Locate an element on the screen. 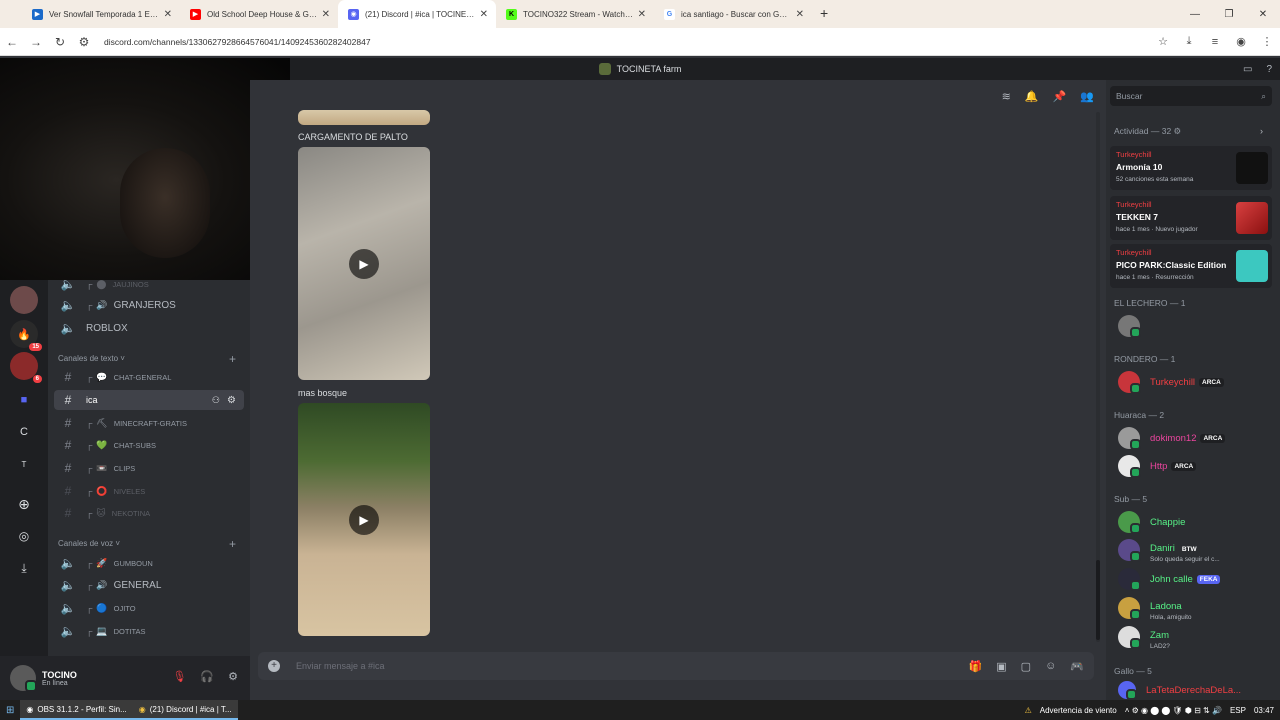 This screenshot has width=1280, height=720. voice-channel: 🔈 ┌ 🔵 OJITO is located at coordinates (149, 608).